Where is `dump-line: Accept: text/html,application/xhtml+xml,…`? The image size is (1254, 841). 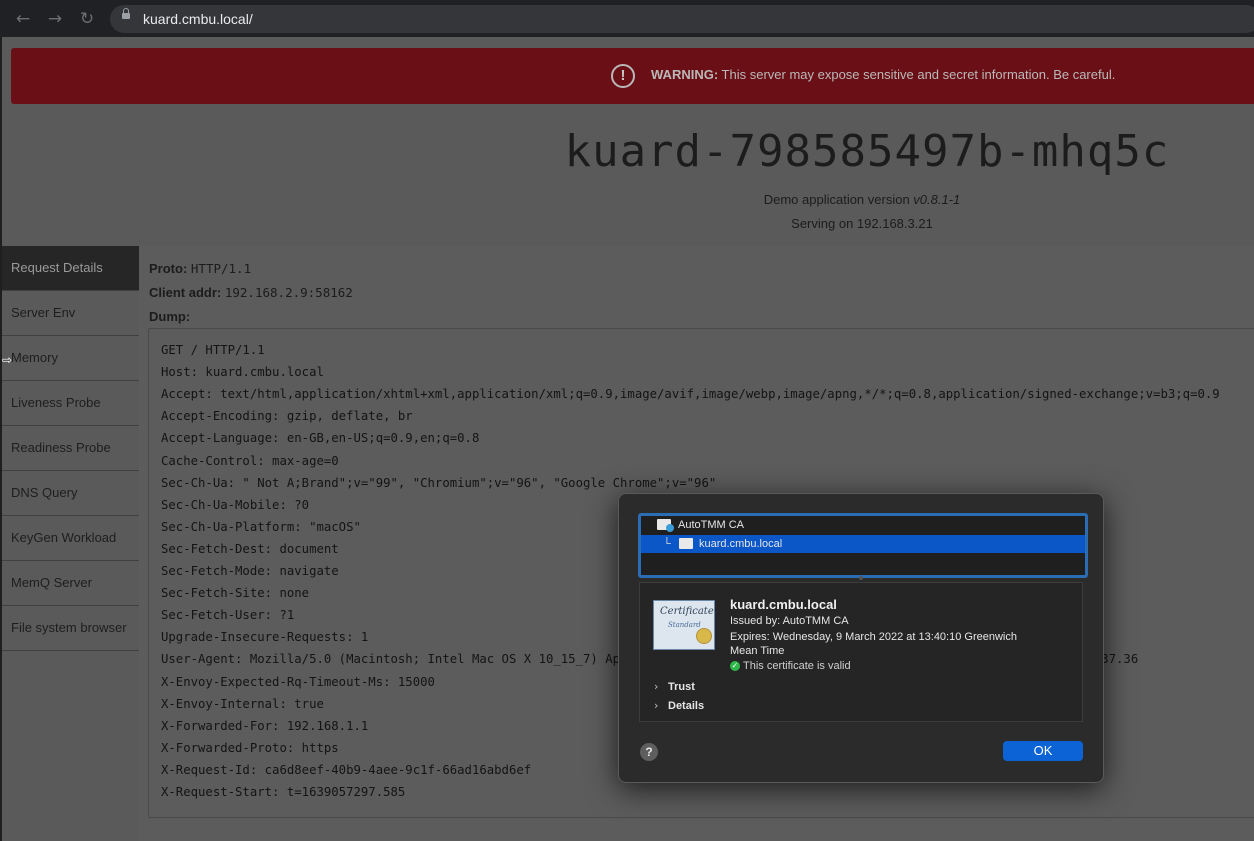
dump-line: Accept: text/html,application/xhtml+xml,… is located at coordinates (690, 394).